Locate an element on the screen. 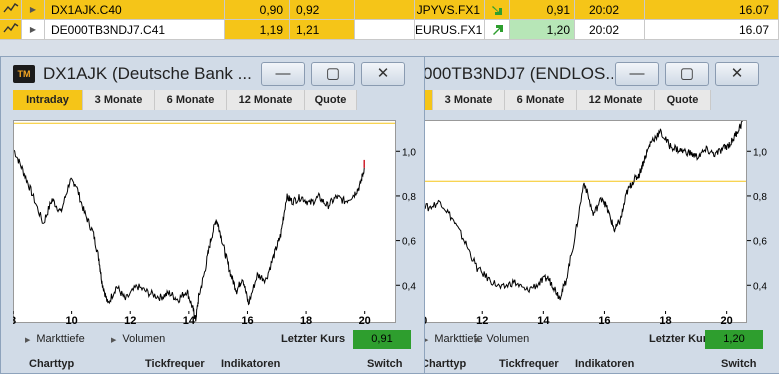 The height and width of the screenshot is (374, 779). tab-bar: 3 Monate 6 Monate 12 Monate Quote is located at coordinates (563, 100).